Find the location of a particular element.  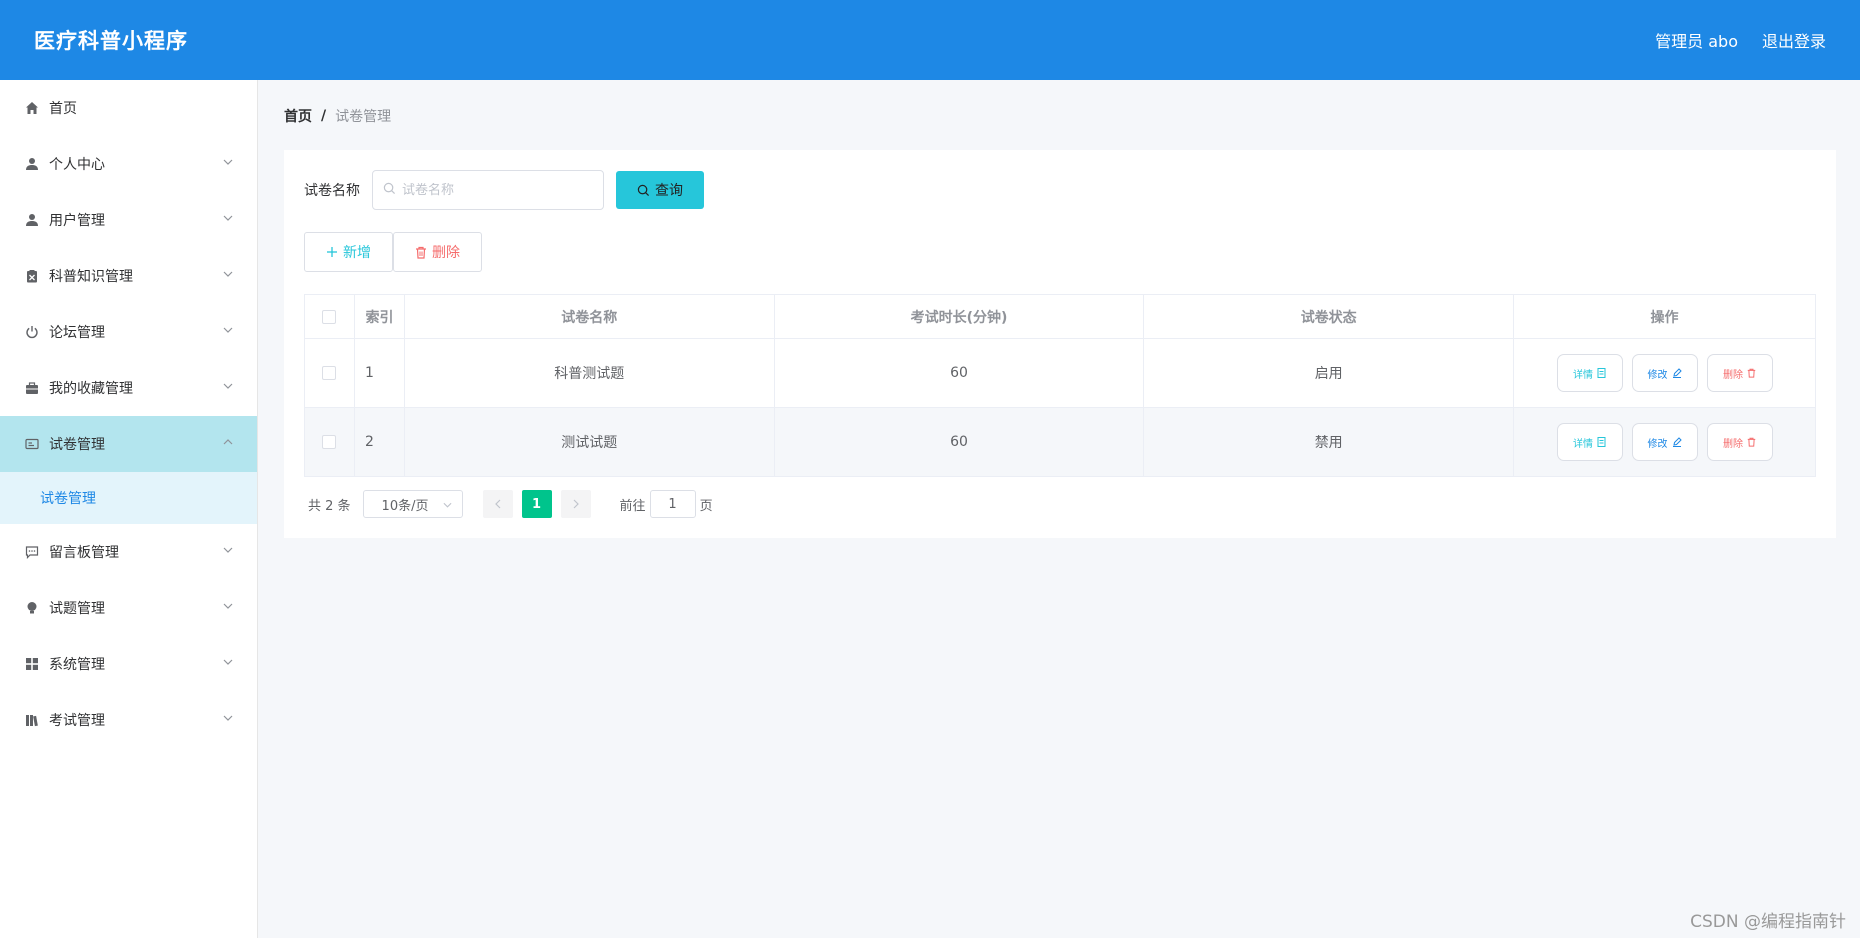

search-input is located at coordinates (497, 190).